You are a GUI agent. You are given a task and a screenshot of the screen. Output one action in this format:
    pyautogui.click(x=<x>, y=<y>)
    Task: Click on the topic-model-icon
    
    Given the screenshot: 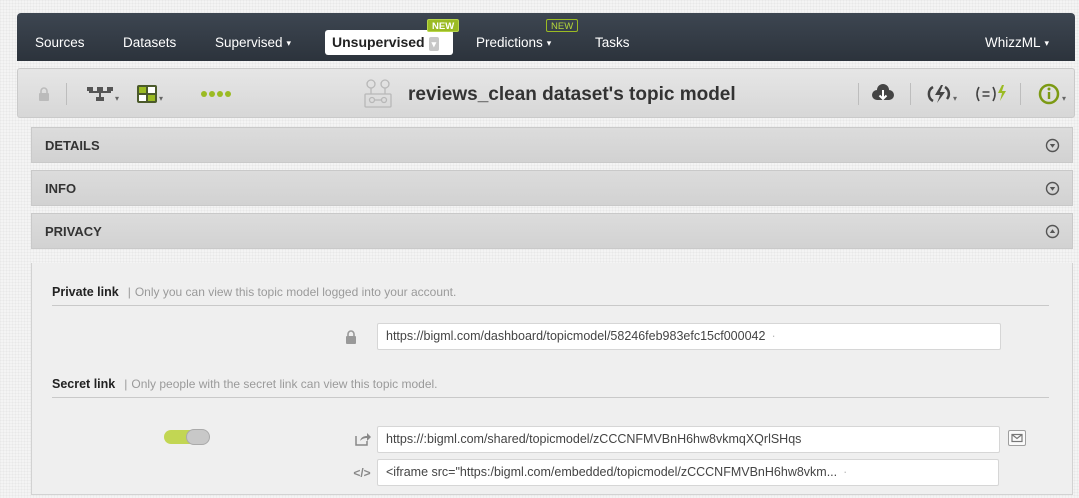 What is the action you would take?
    pyautogui.click(x=378, y=94)
    